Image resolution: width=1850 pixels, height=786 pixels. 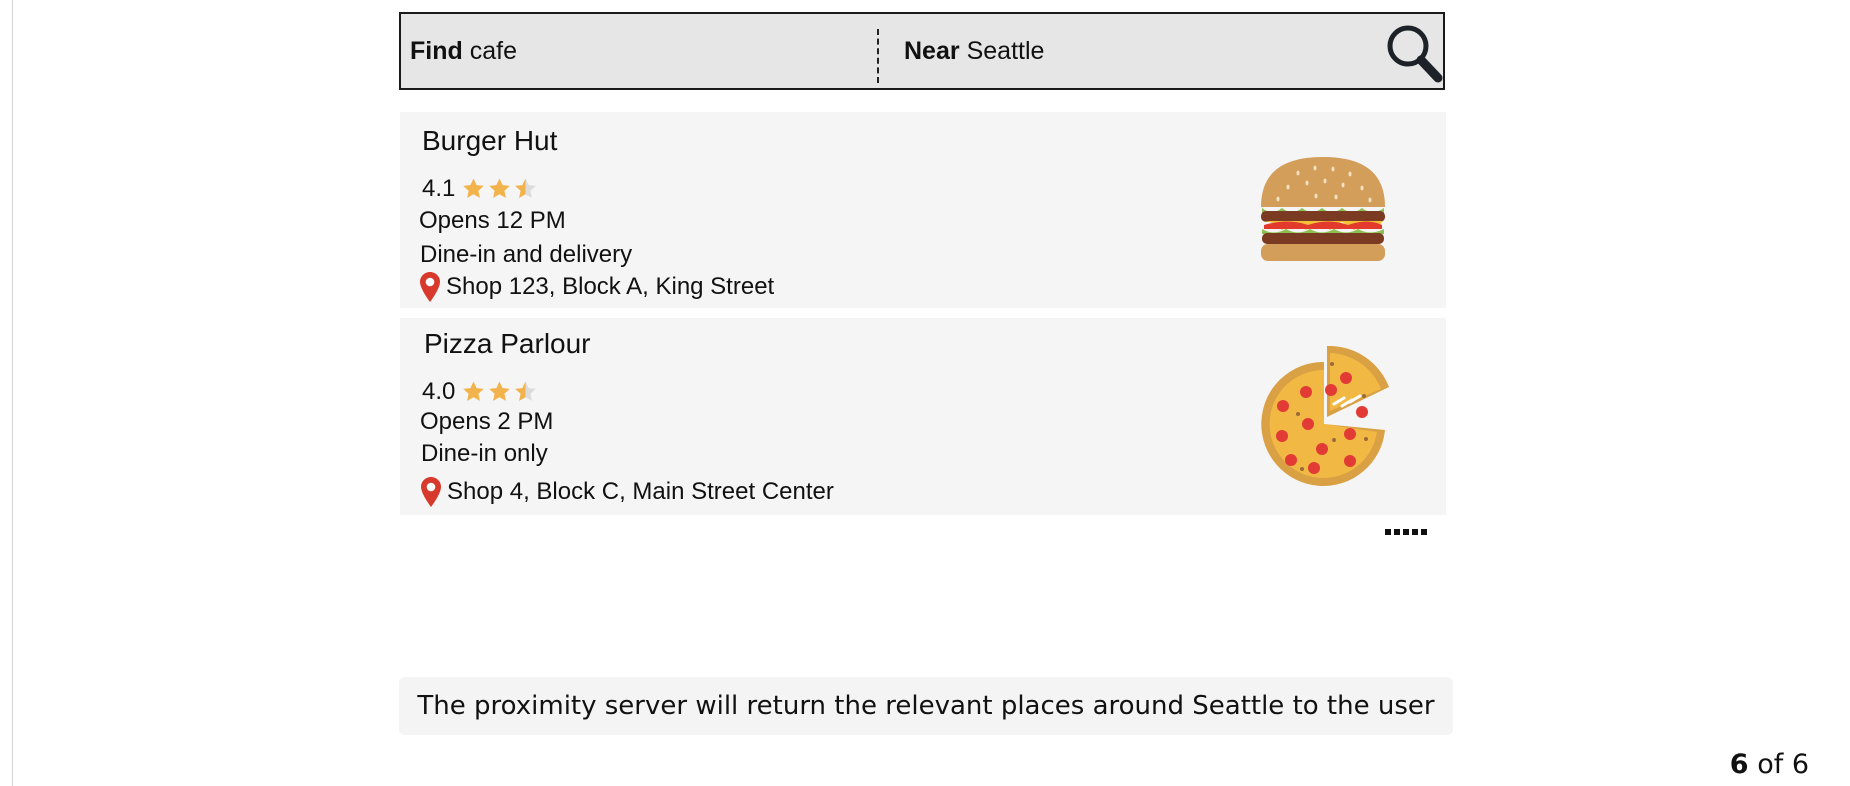 I want to click on opening-hours: Opens 2 PM, so click(x=487, y=421).